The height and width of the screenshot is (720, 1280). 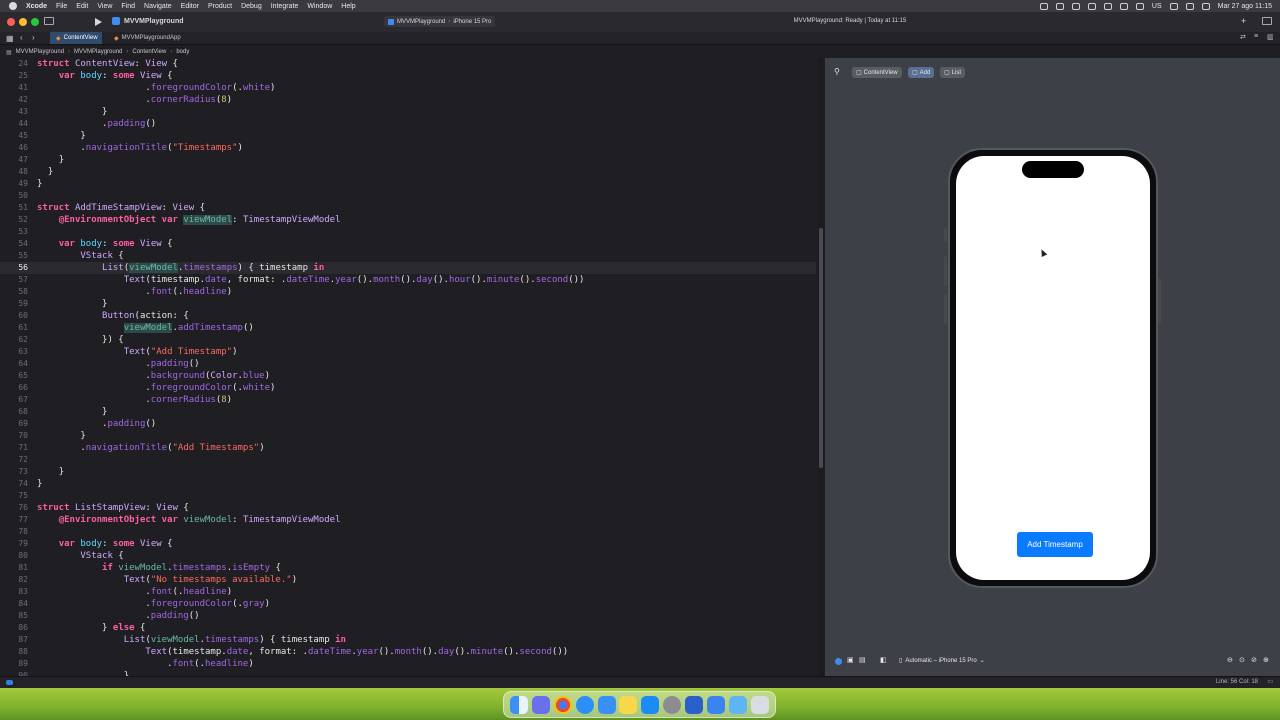 What do you see at coordinates (877, 72) in the screenshot?
I see `preview-contentview-button: ▢ ContentView` at bounding box center [877, 72].